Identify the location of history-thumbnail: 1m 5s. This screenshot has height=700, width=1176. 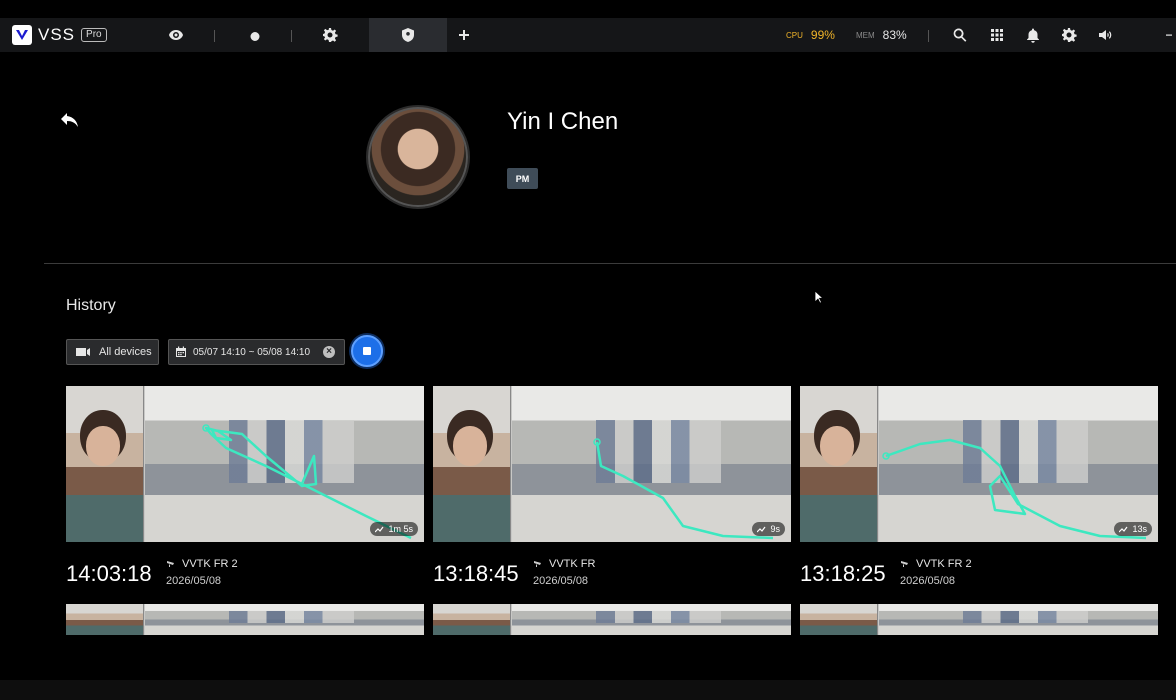
(245, 464).